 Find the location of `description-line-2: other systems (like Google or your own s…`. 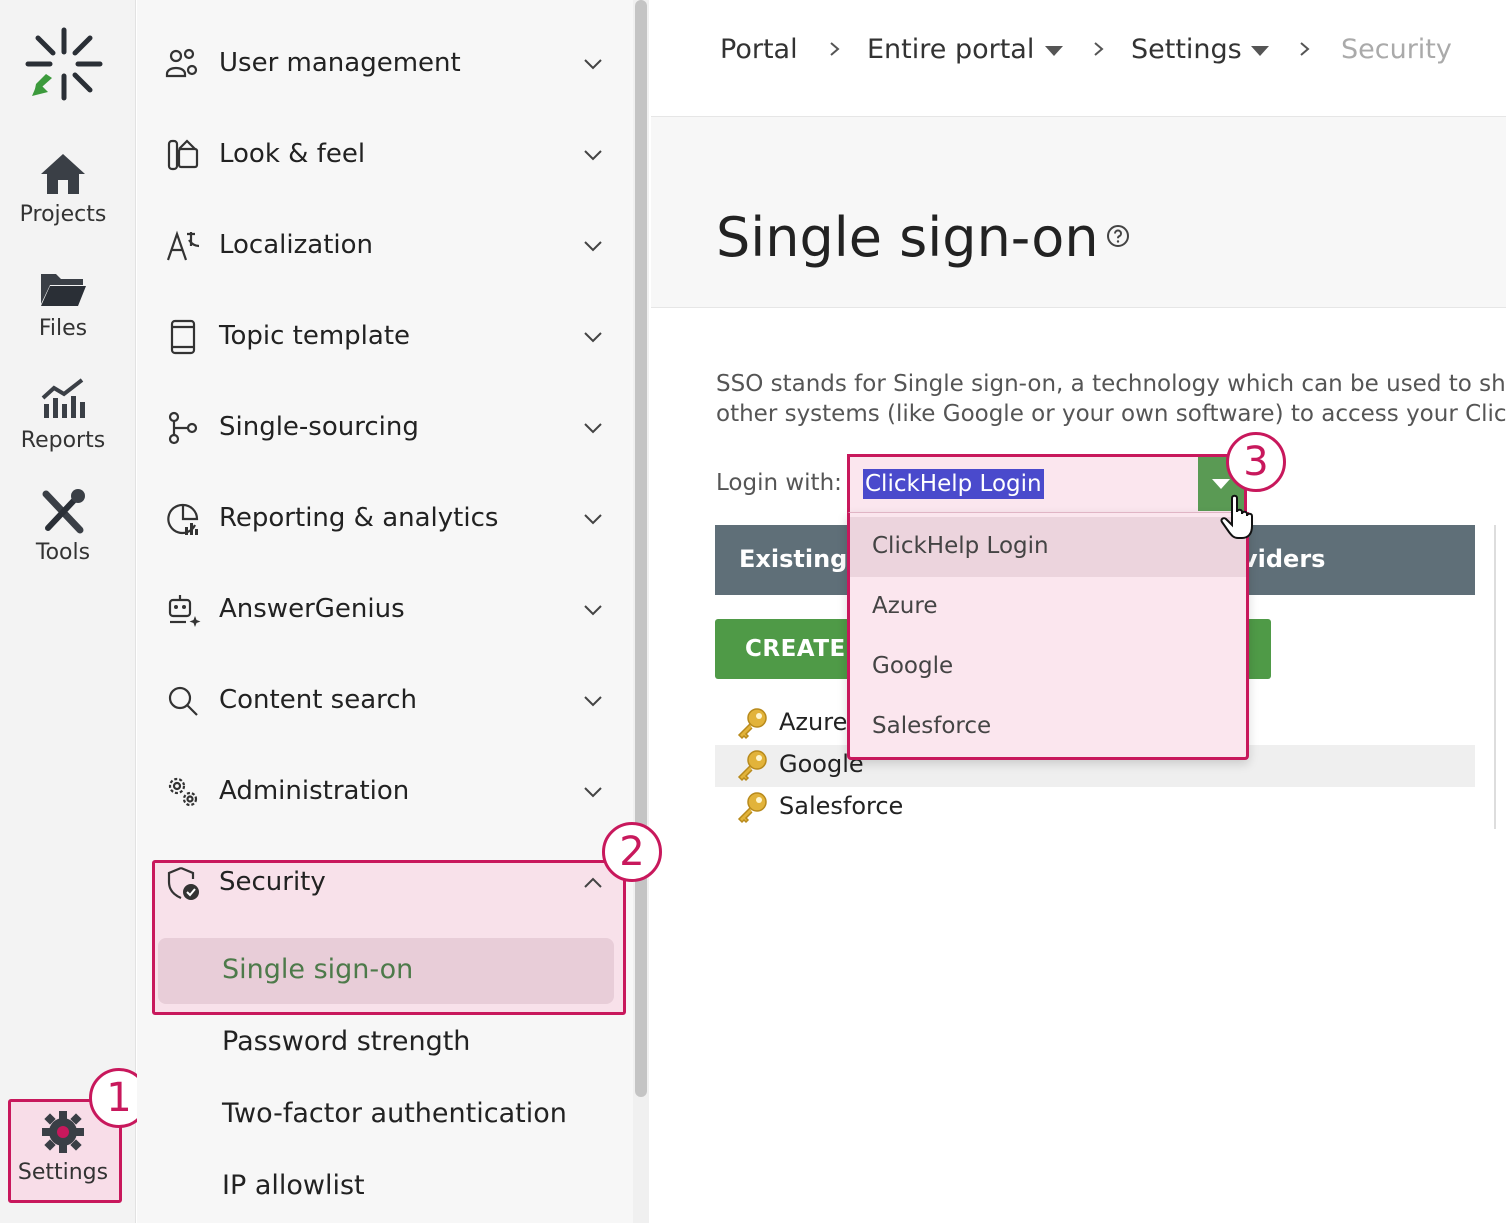

description-line-2: other systems (like Google or your own s… is located at coordinates (1111, 414).